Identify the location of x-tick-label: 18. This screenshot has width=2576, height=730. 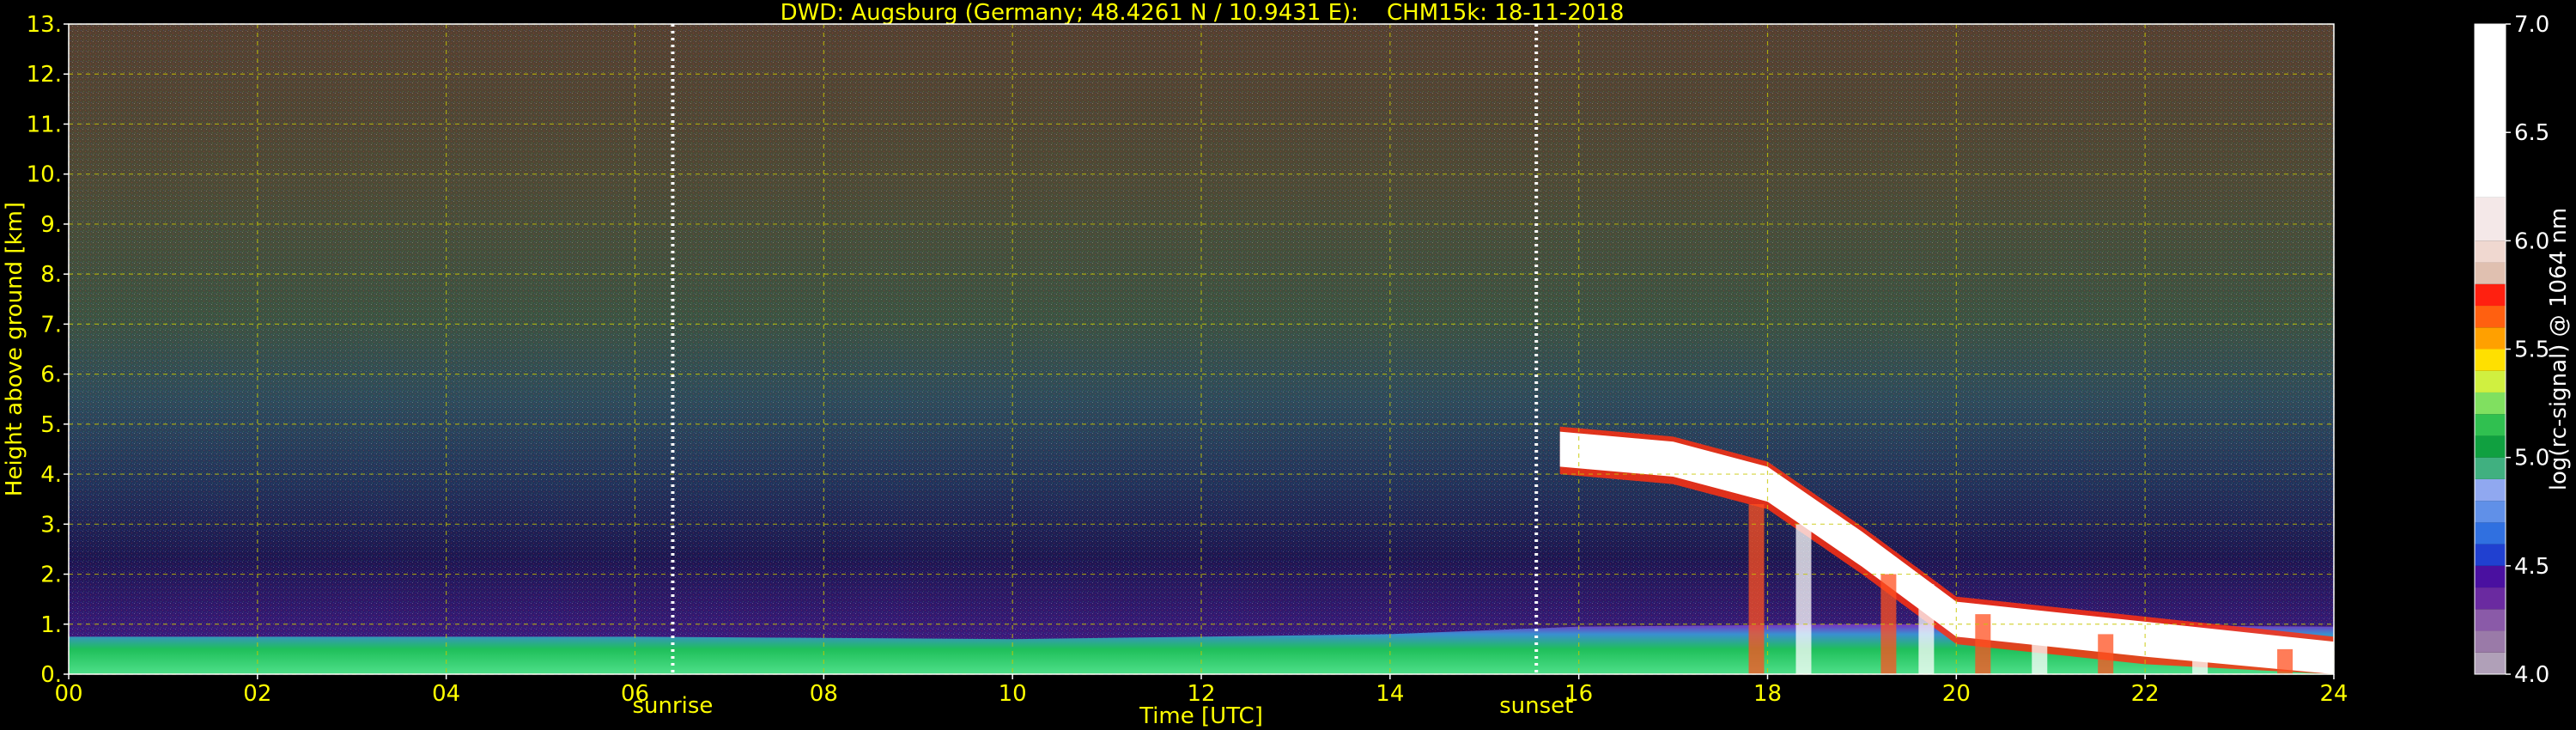
(1768, 694).